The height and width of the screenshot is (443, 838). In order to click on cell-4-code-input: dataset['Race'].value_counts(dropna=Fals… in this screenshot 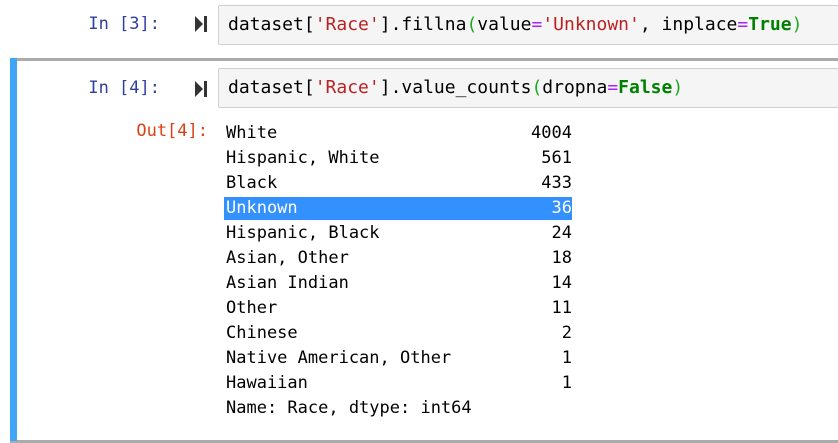, I will do `click(528, 88)`.